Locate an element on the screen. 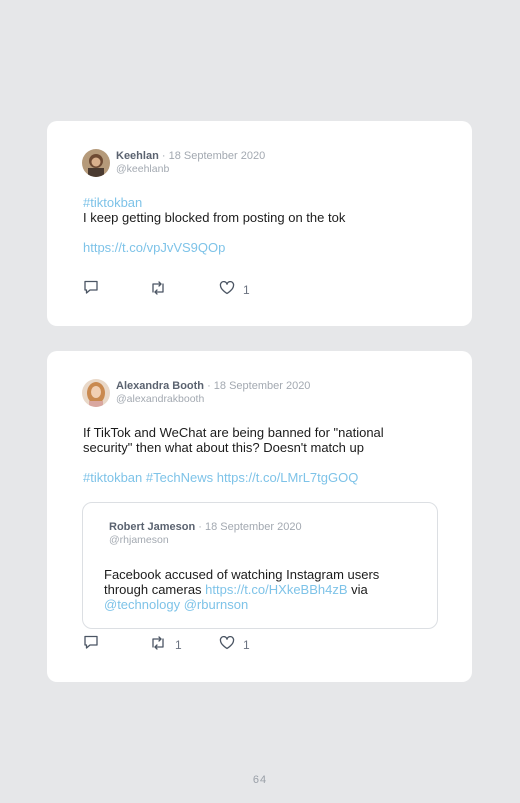  url-link: https://t.co/LMrL7tgGOQ is located at coordinates (288, 477).